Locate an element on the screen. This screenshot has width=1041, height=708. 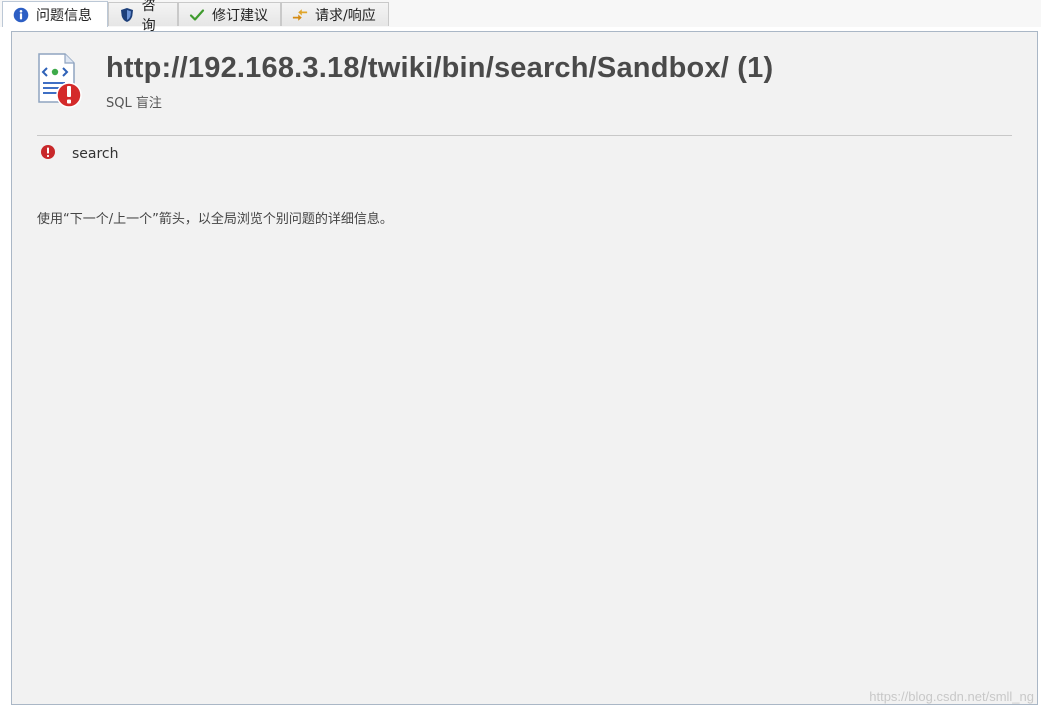
tab-bar: 问题信息 咨询 修订建议 请求/响应 is located at coordinates (520, 17).